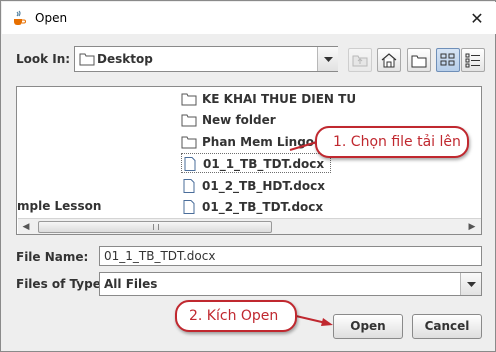  What do you see at coordinates (239, 120) in the screenshot?
I see `list-item-label: New folder` at bounding box center [239, 120].